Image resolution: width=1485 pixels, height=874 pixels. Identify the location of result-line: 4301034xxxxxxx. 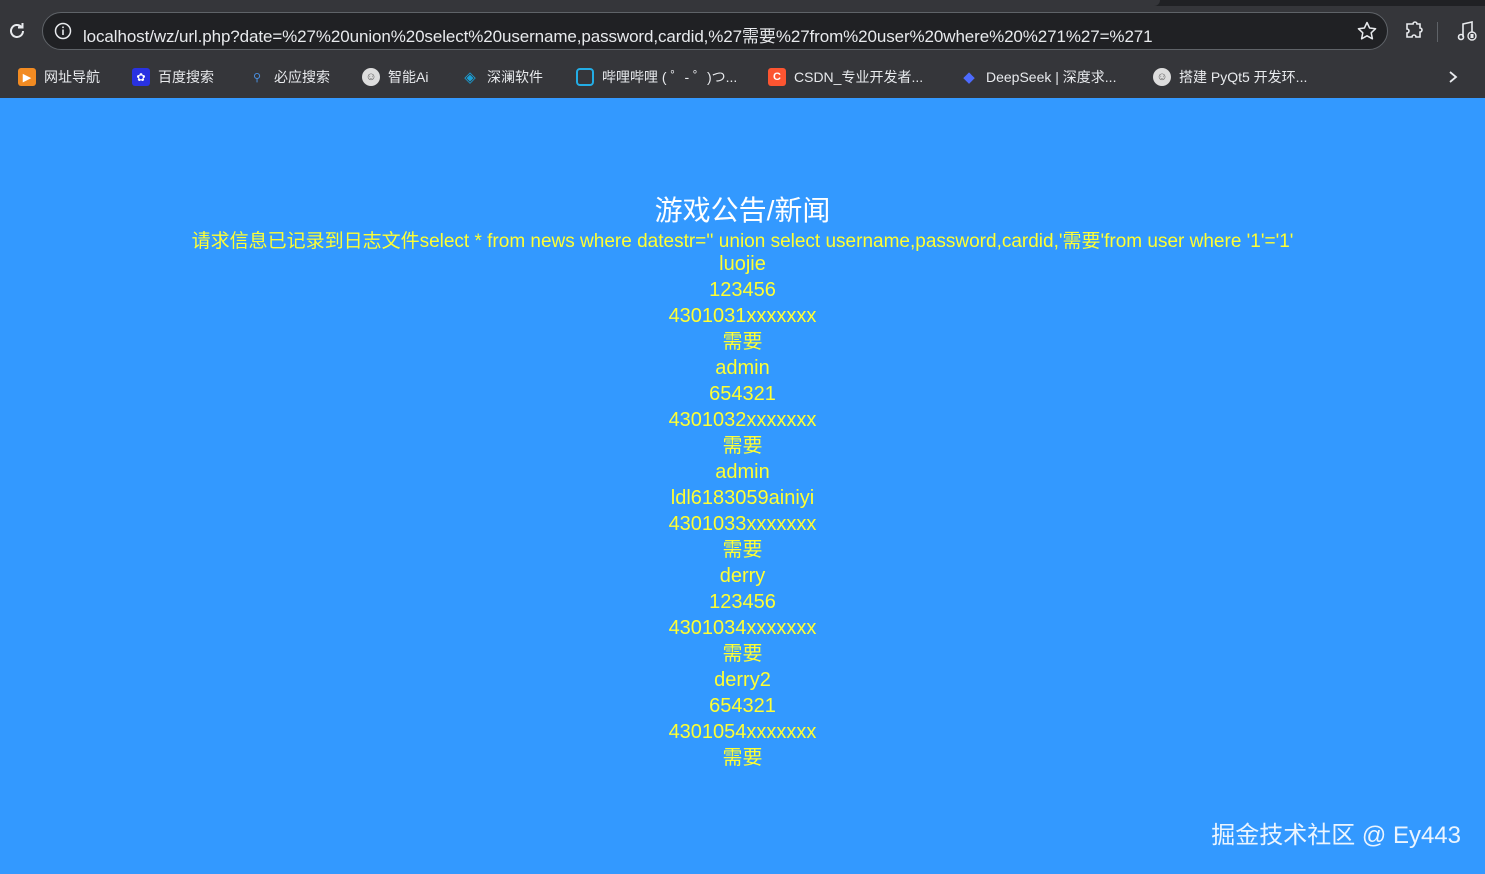
(742, 628).